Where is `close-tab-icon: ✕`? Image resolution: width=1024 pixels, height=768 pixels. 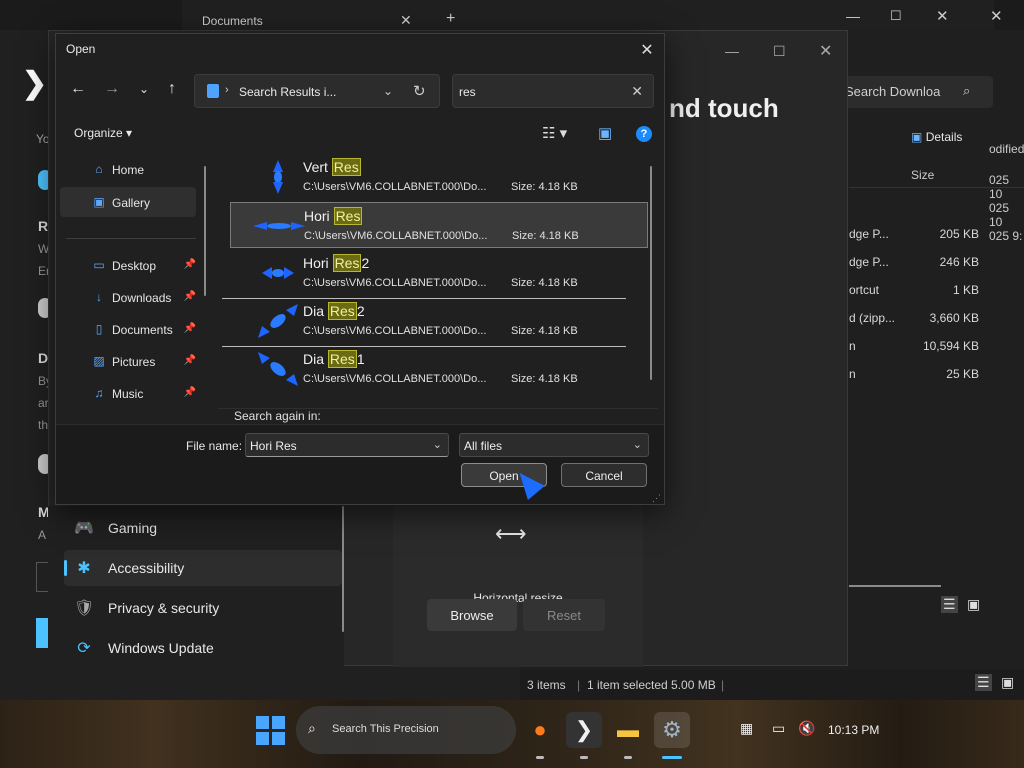 close-tab-icon: ✕ is located at coordinates (406, 20).